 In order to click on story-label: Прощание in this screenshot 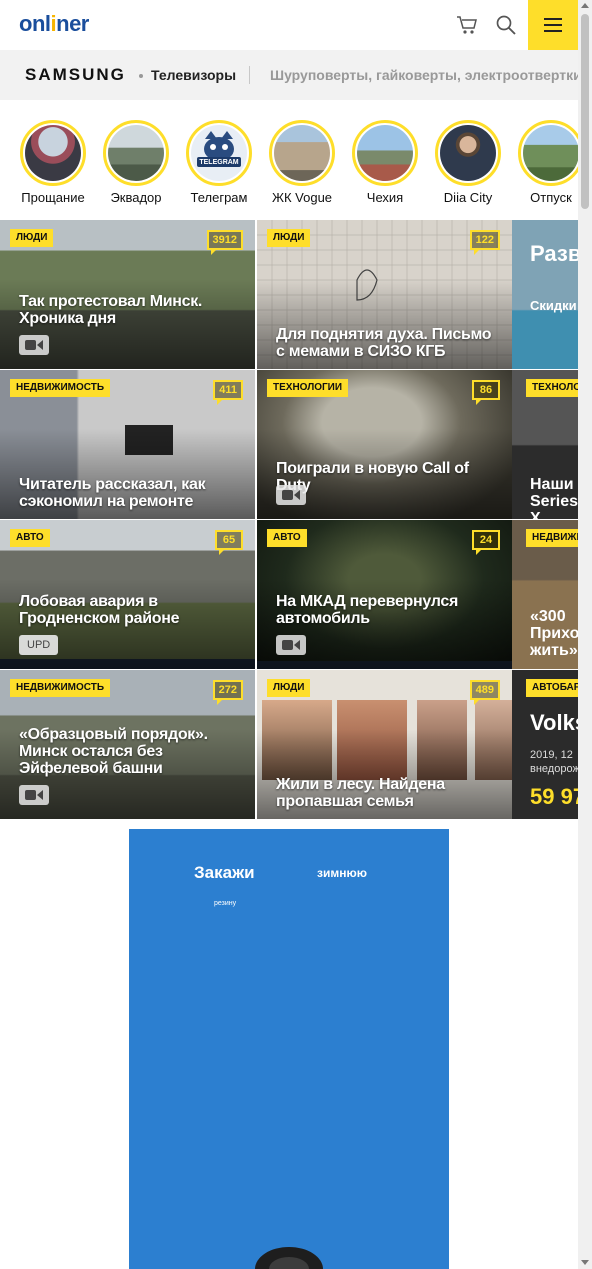, I will do `click(53, 197)`.